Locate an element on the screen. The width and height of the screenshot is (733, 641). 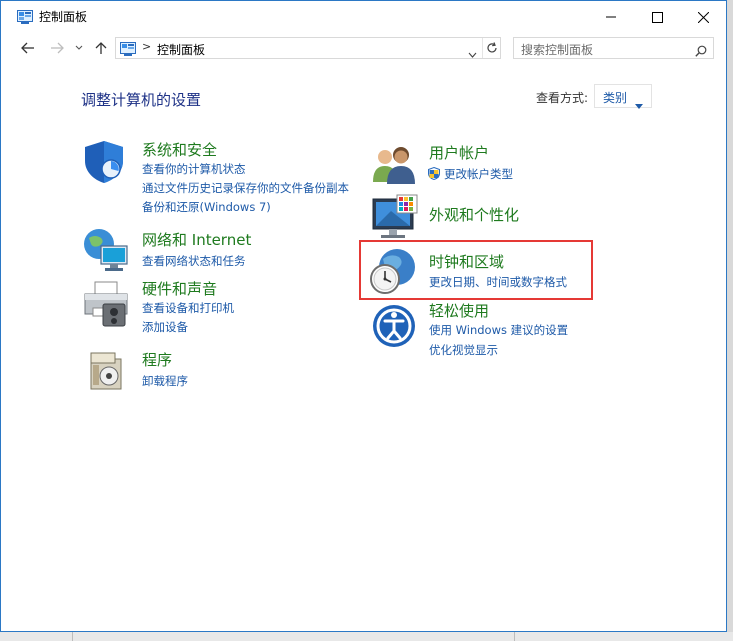
up-arrow-icon is located at coordinates (101, 48).